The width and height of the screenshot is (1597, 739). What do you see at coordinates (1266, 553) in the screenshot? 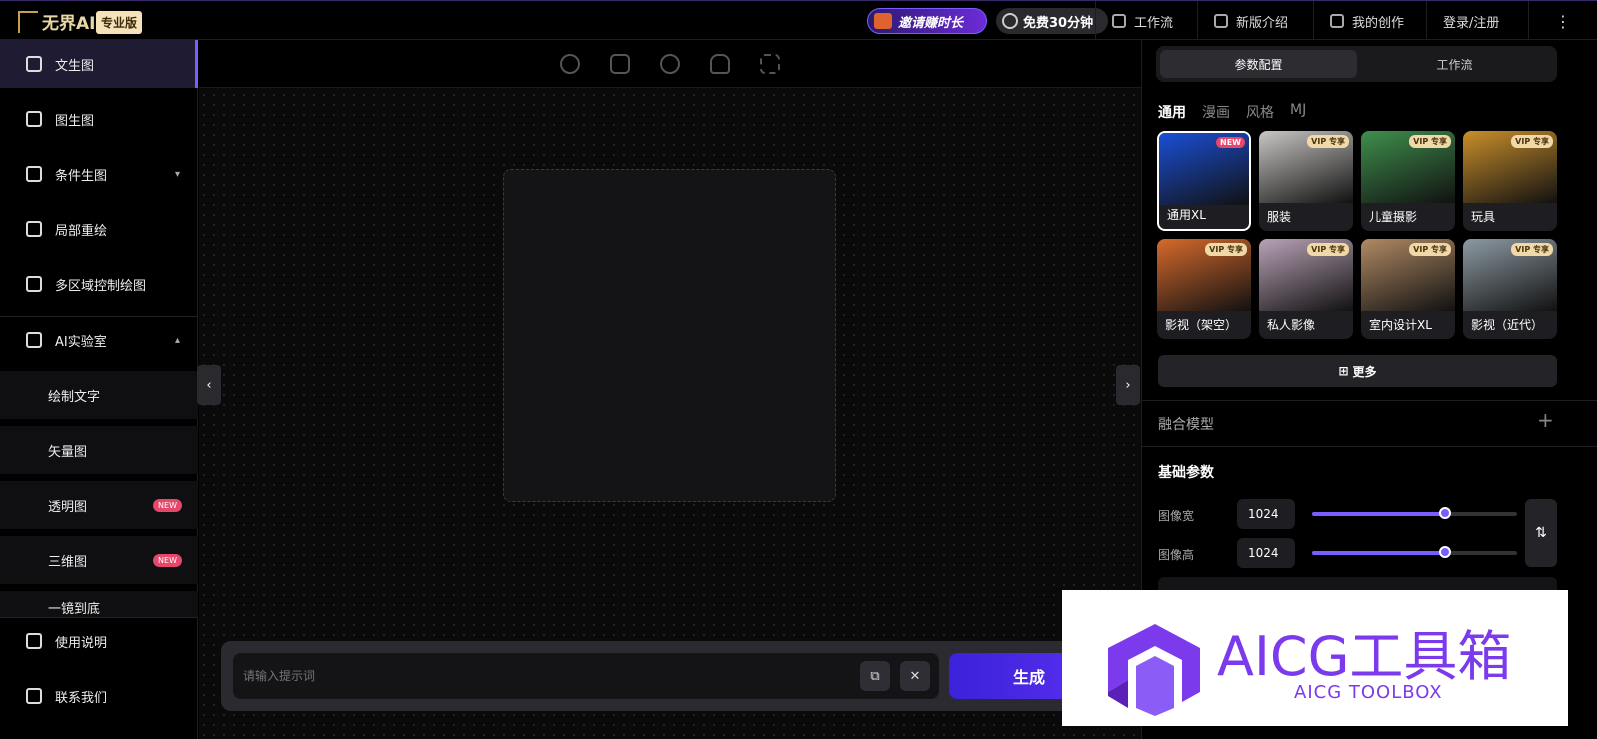
I see `height-input: 1024` at bounding box center [1266, 553].